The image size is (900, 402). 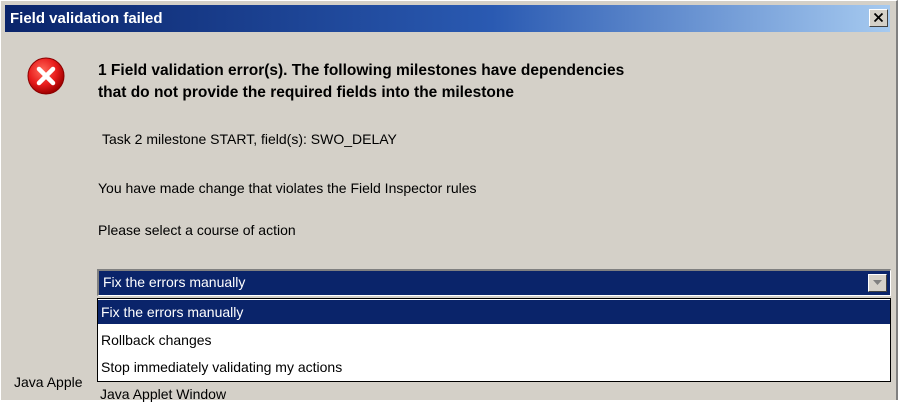 I want to click on applet-window-label: Java Apple, so click(x=48, y=382).